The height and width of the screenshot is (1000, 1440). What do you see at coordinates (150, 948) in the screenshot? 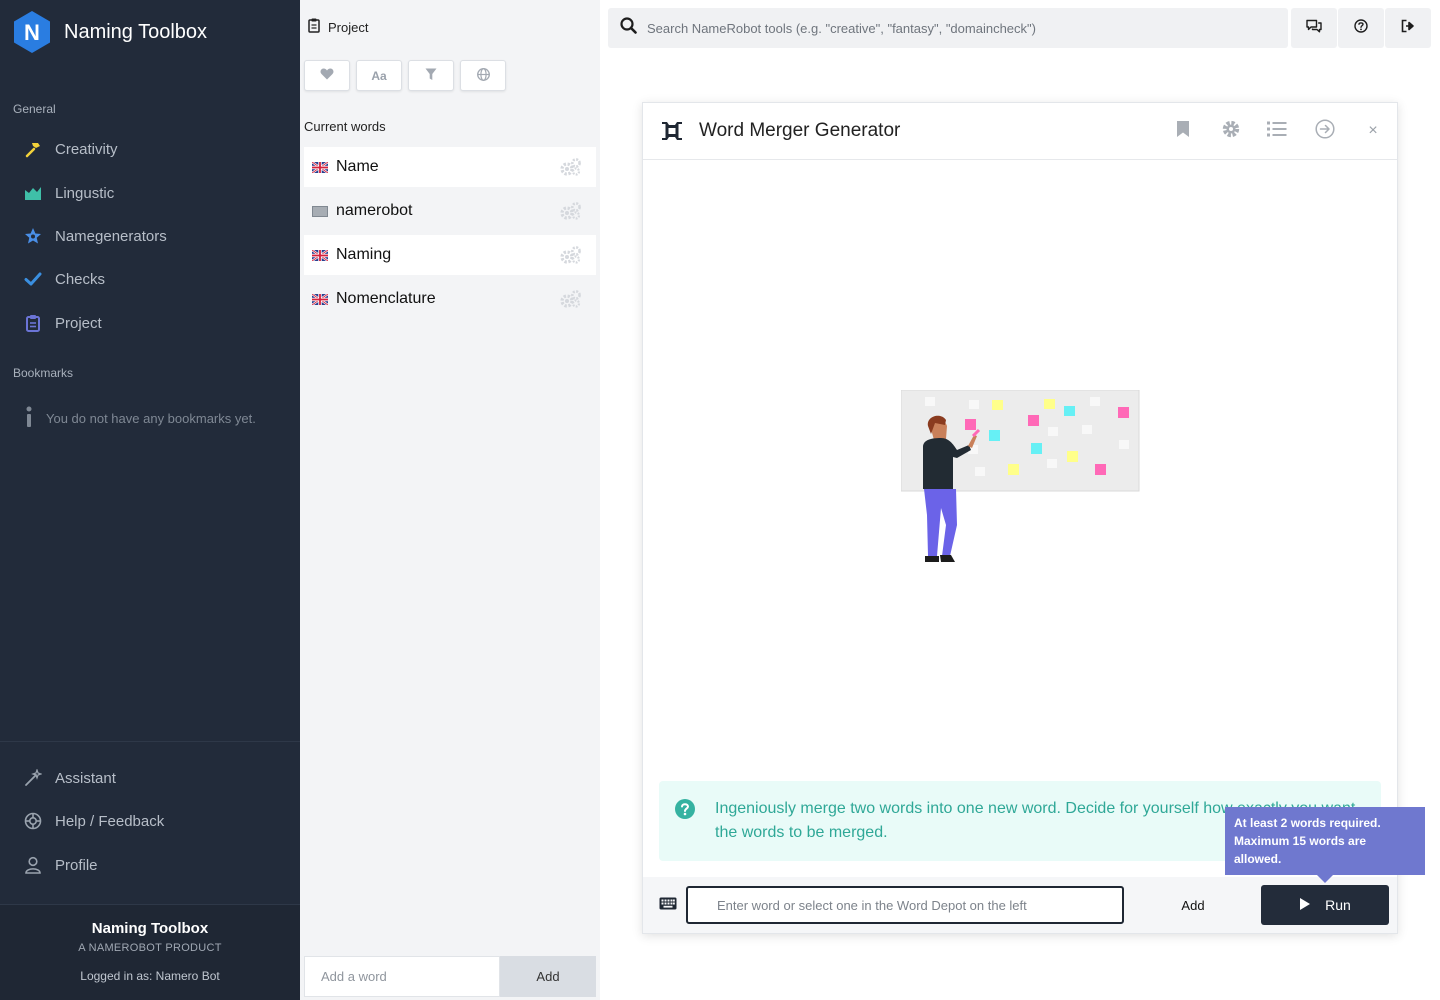
I see `footer-subtitle: A NAMEROBOT PRODUCT` at bounding box center [150, 948].